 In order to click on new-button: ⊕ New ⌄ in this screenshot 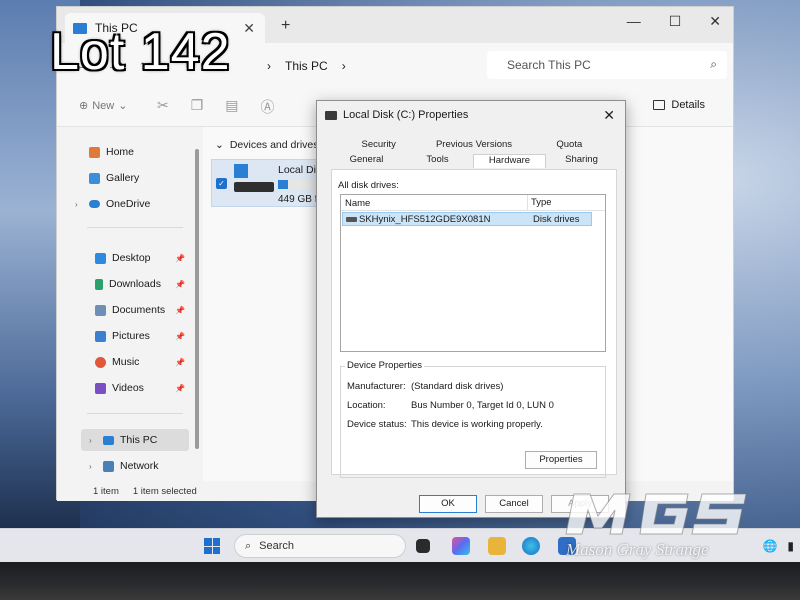, I will do `click(103, 106)`.